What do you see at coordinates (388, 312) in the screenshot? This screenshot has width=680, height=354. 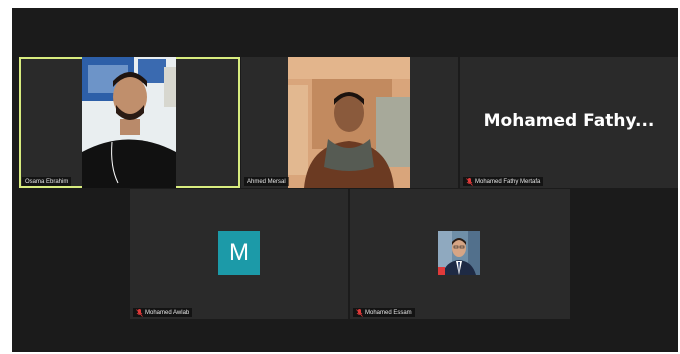 I see `participant-name: Mohamed Essam` at bounding box center [388, 312].